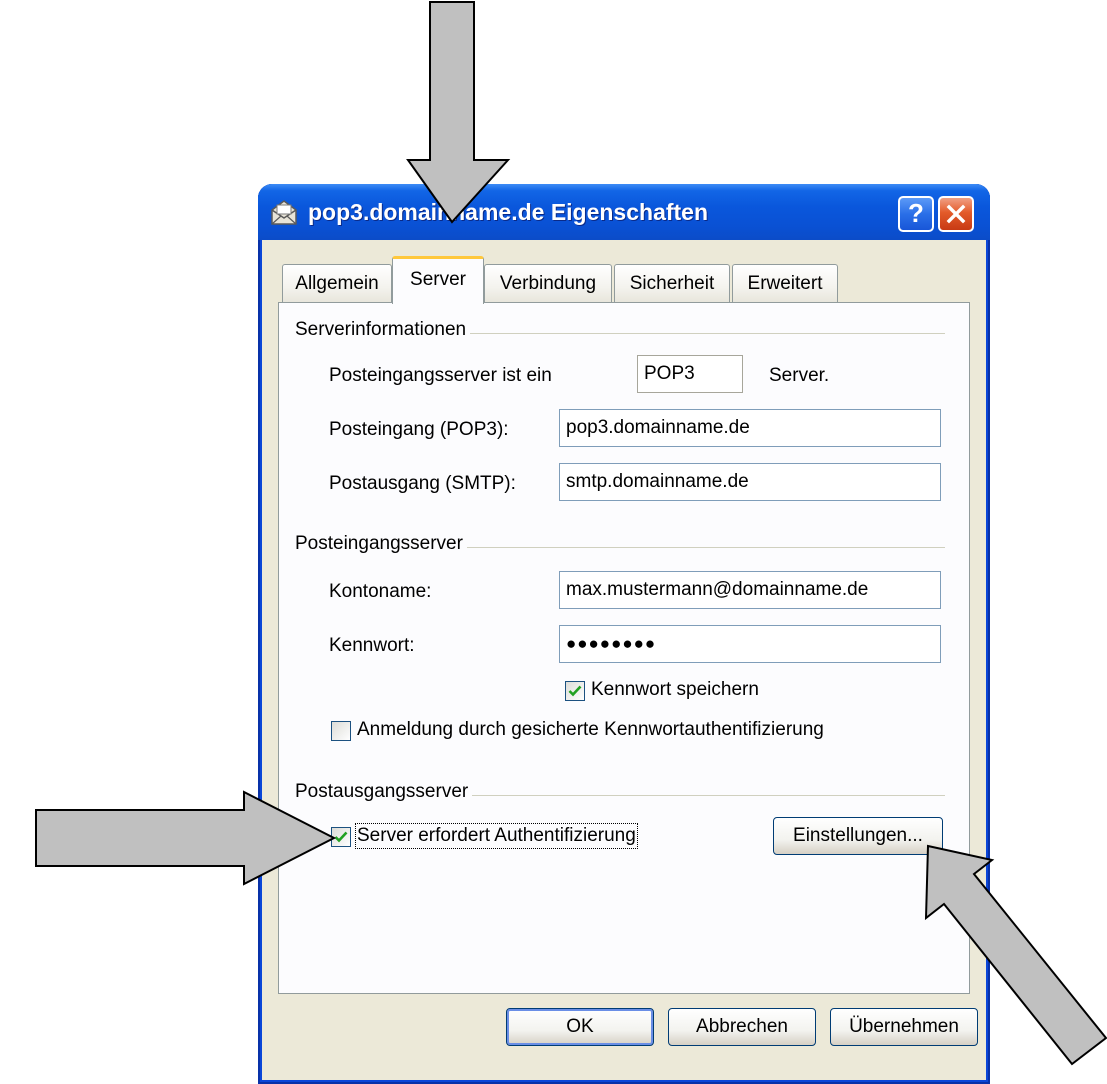 This screenshot has height=1084, width=1107. What do you see at coordinates (1015, 955) in the screenshot?
I see `annotation-arrow-up-left` at bounding box center [1015, 955].